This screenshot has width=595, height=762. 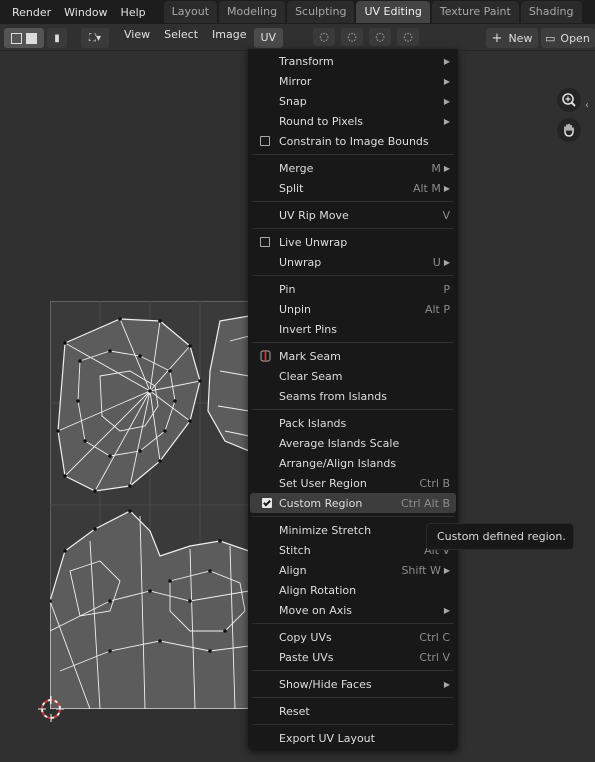 What do you see at coordinates (353, 610) in the screenshot?
I see `menu-item-move-on-axis: Move on Axis ▶` at bounding box center [353, 610].